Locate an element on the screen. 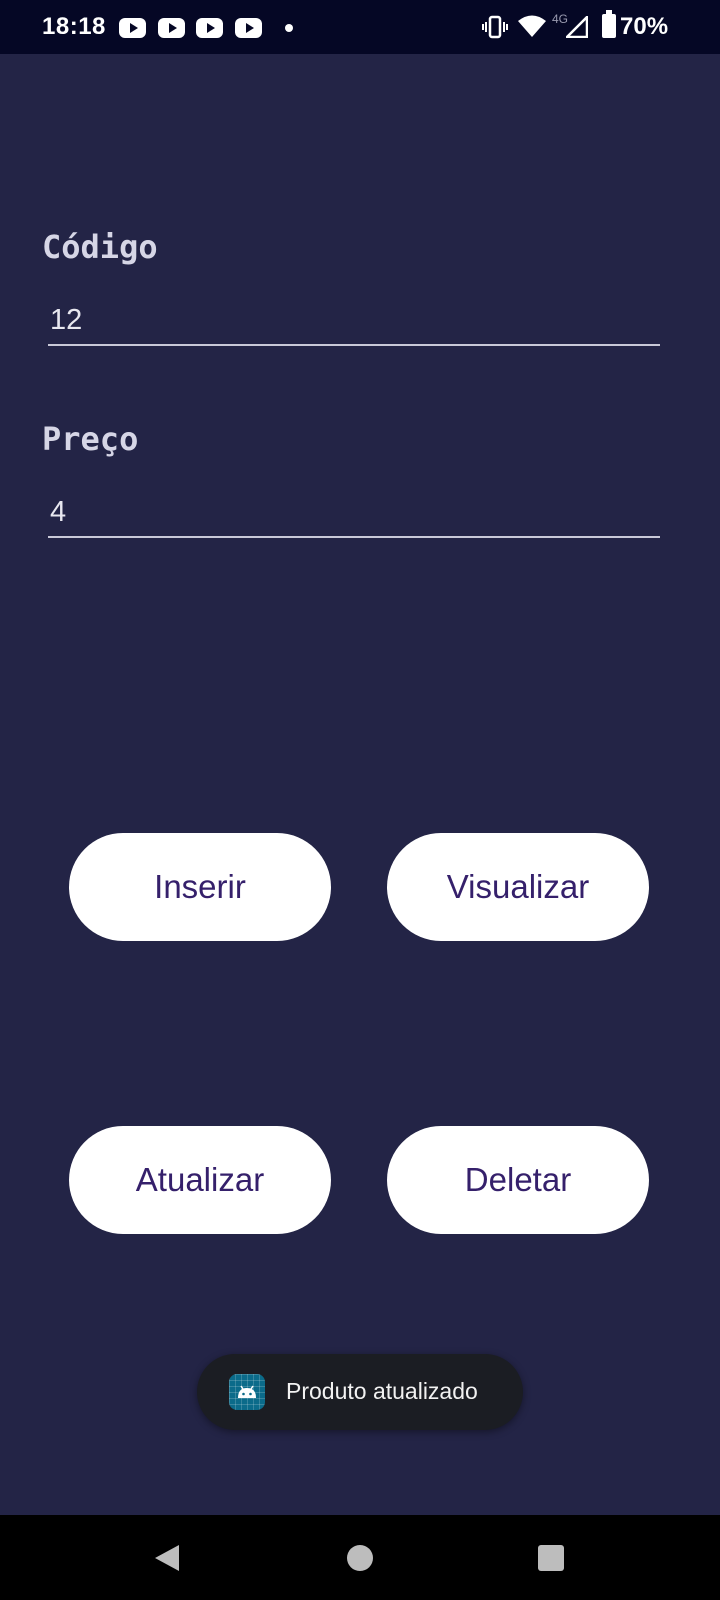  deletar-button: Deletar is located at coordinates (518, 1180).